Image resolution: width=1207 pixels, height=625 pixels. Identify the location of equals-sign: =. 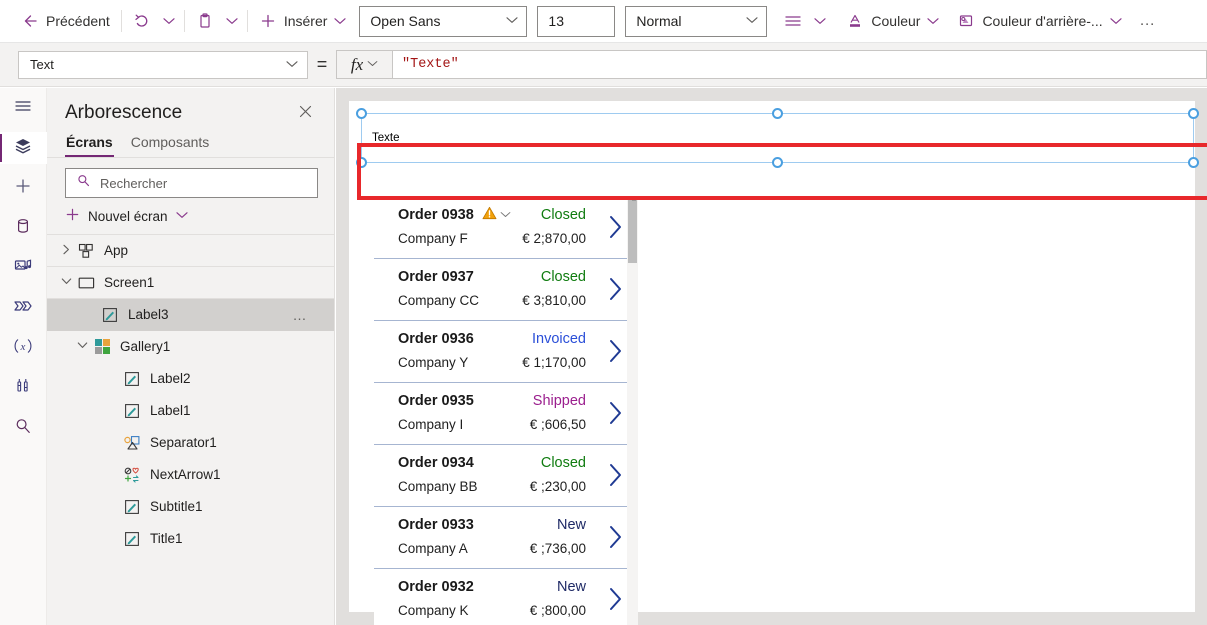
(322, 64).